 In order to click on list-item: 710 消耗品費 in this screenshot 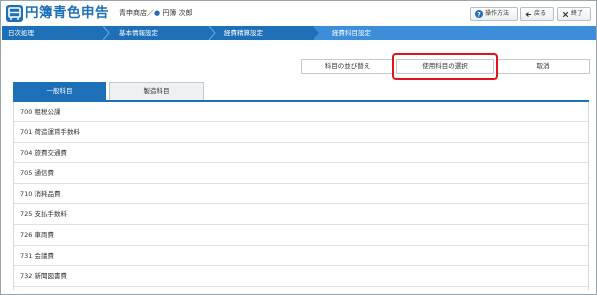, I will do `click(301, 194)`.